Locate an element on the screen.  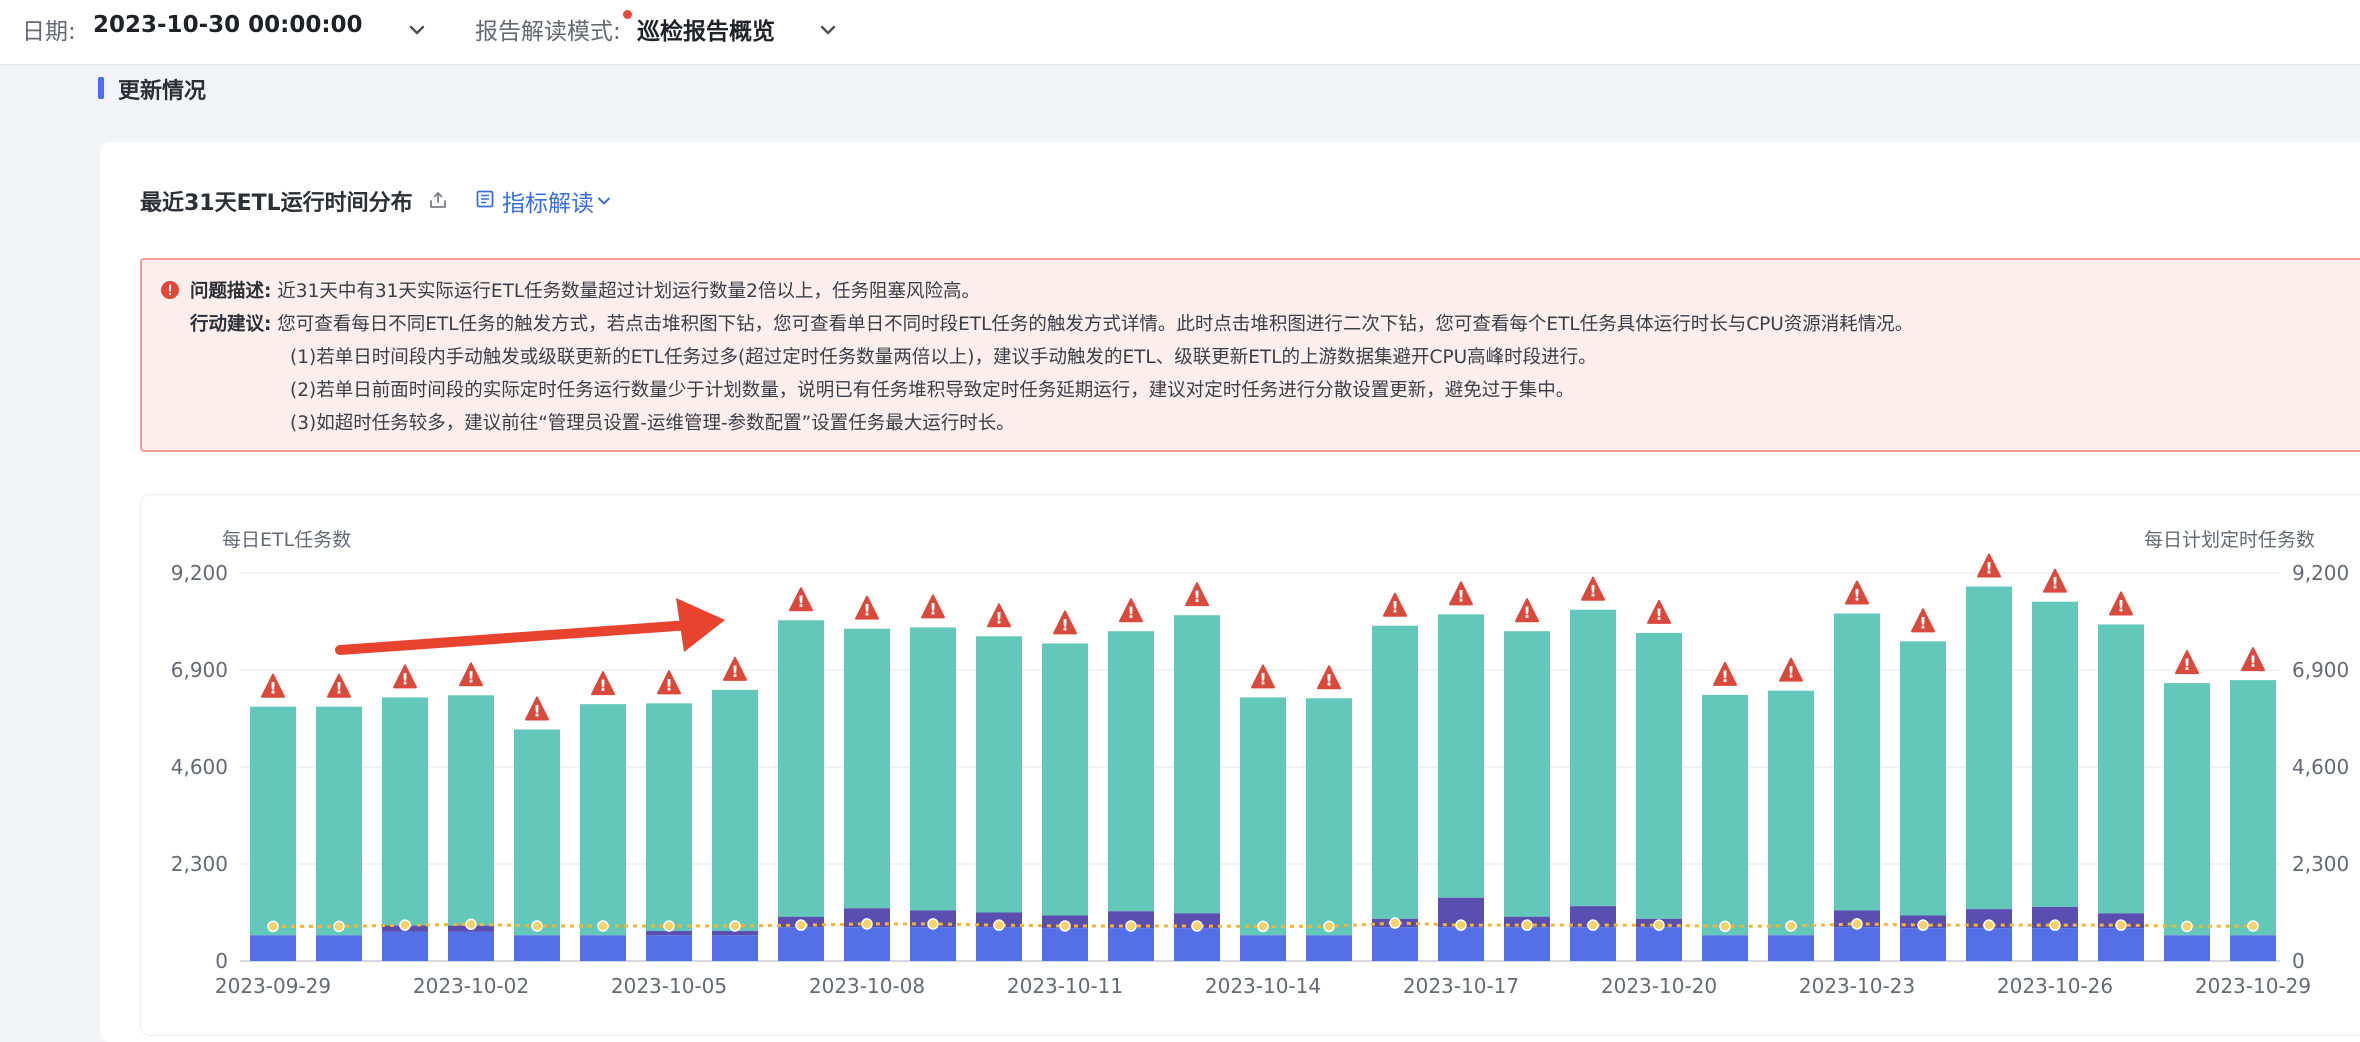
y-tick-label-left: 0 is located at coordinates (221, 961).